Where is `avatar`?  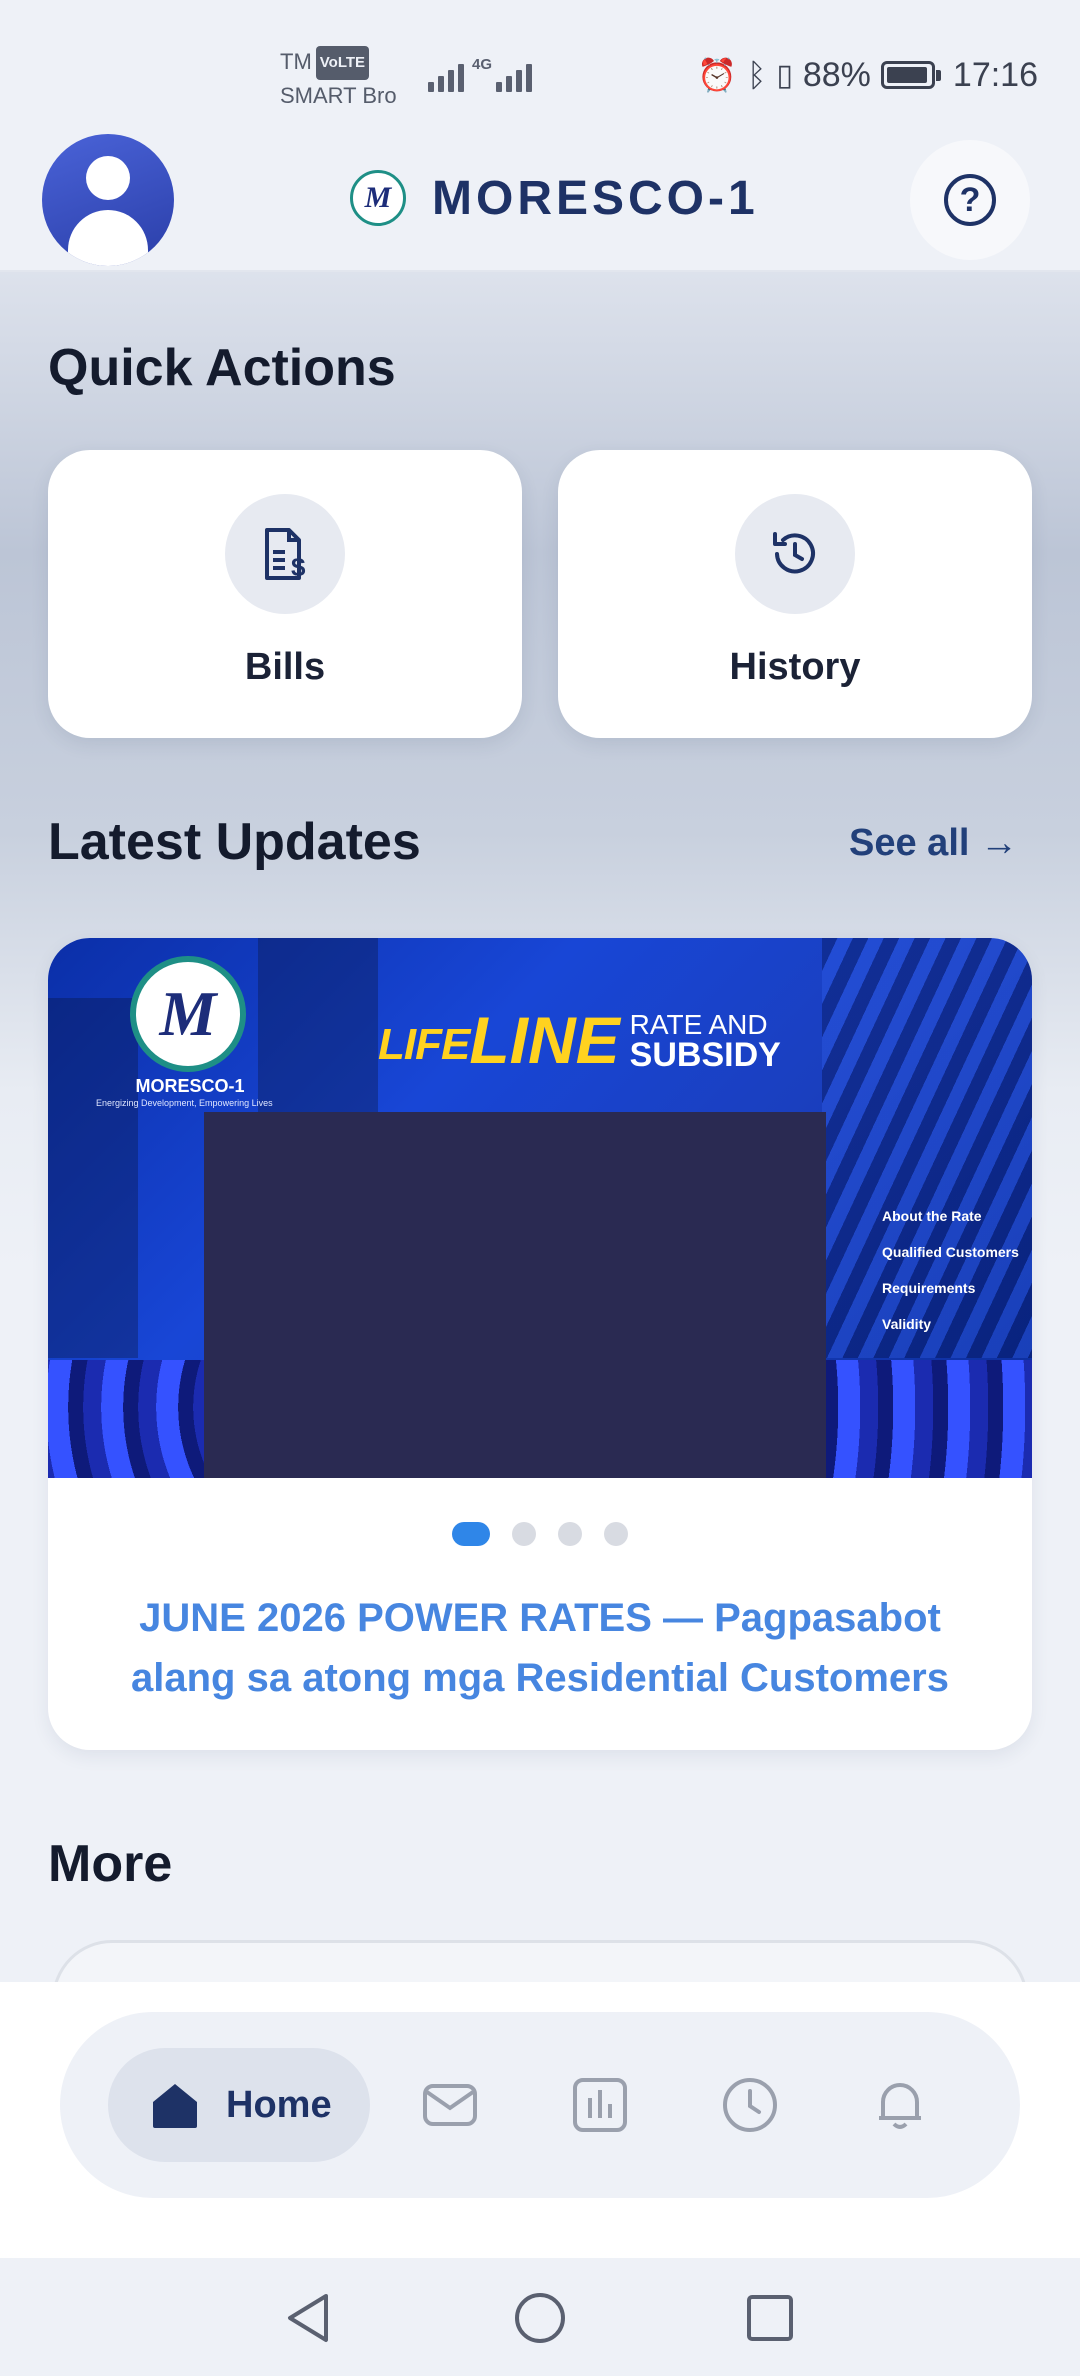 avatar is located at coordinates (108, 200).